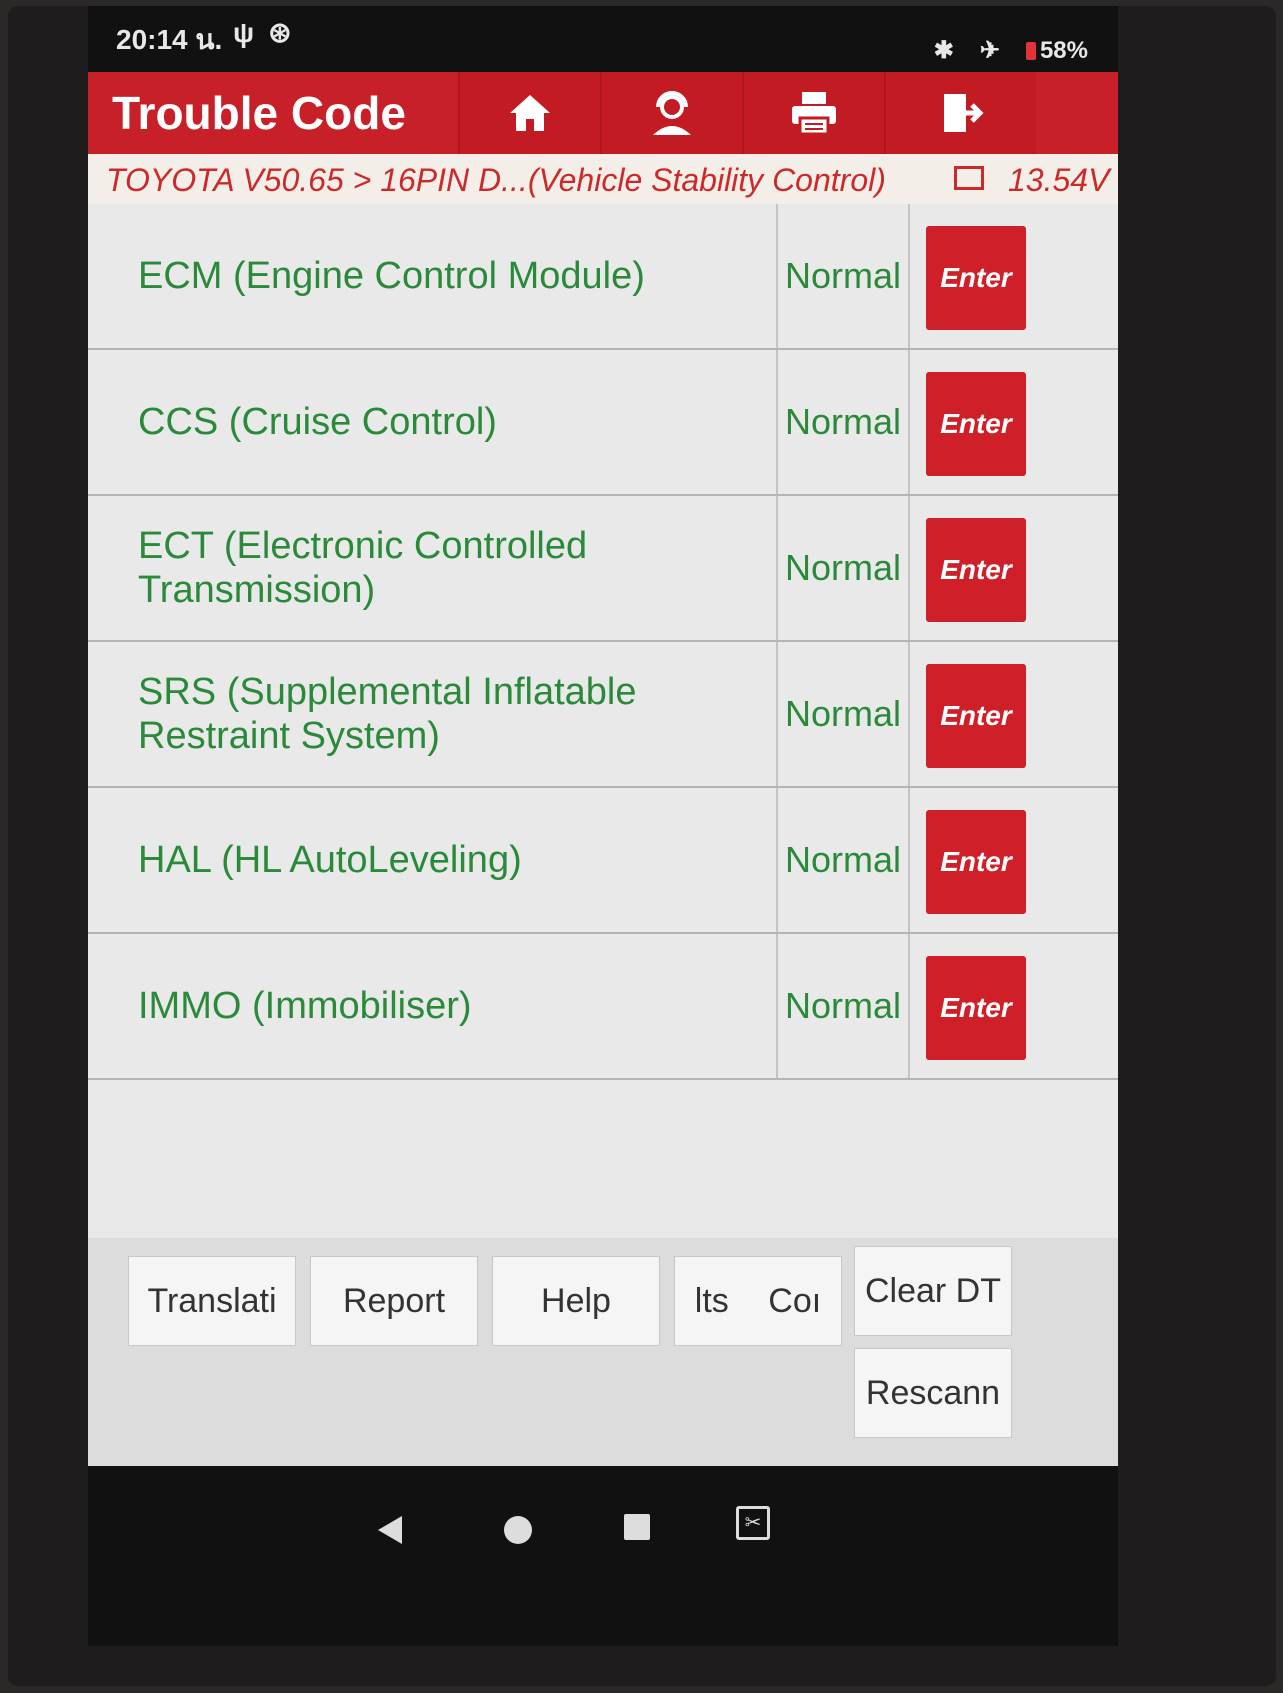  Describe the element at coordinates (259, 113) in the screenshot. I see `page-title: Trouble Code` at that location.